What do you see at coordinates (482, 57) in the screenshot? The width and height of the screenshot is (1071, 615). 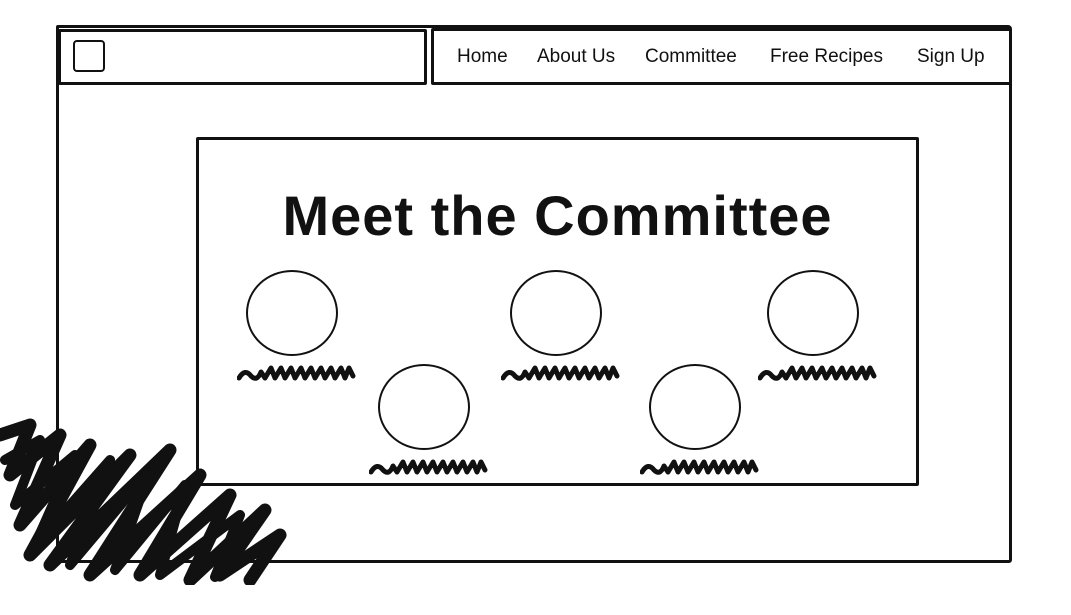 I see `nav-item-home: Home` at bounding box center [482, 57].